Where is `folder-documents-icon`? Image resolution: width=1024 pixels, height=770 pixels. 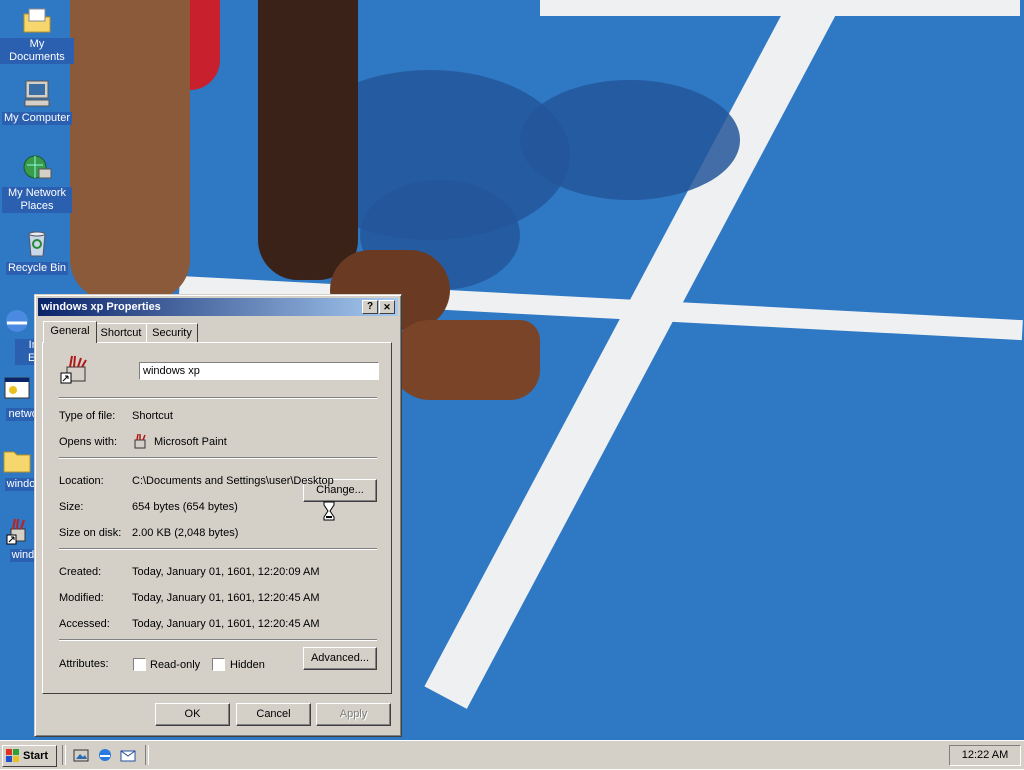
folder-documents-icon is located at coordinates (37, 20).